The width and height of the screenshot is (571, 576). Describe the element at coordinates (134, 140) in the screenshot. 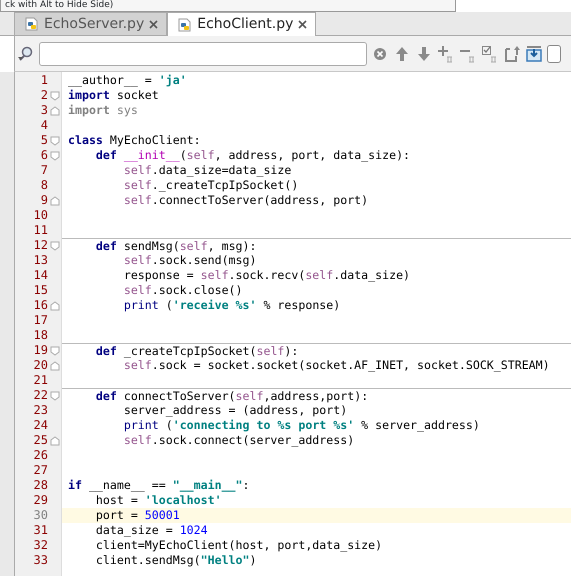

I see `code-line: class MyEchoClient:` at that location.